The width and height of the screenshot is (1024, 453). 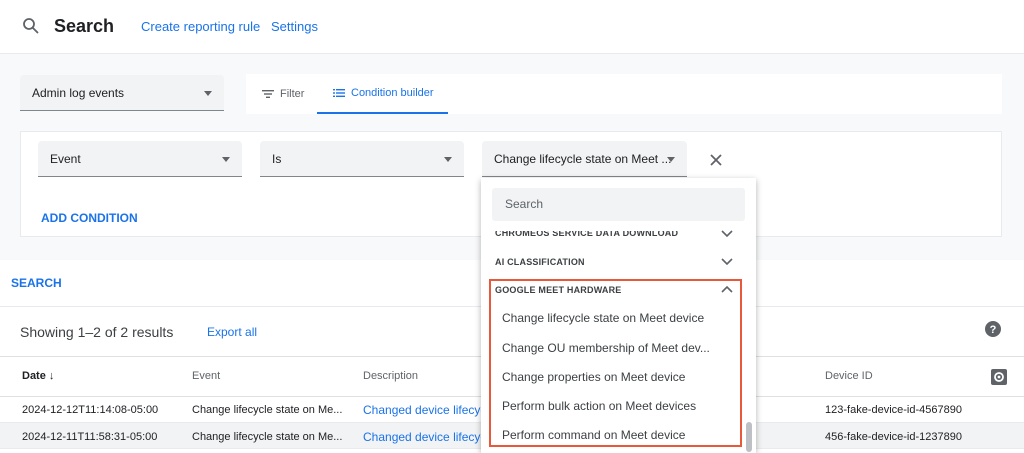 What do you see at coordinates (999, 377) in the screenshot?
I see `gear-icon` at bounding box center [999, 377].